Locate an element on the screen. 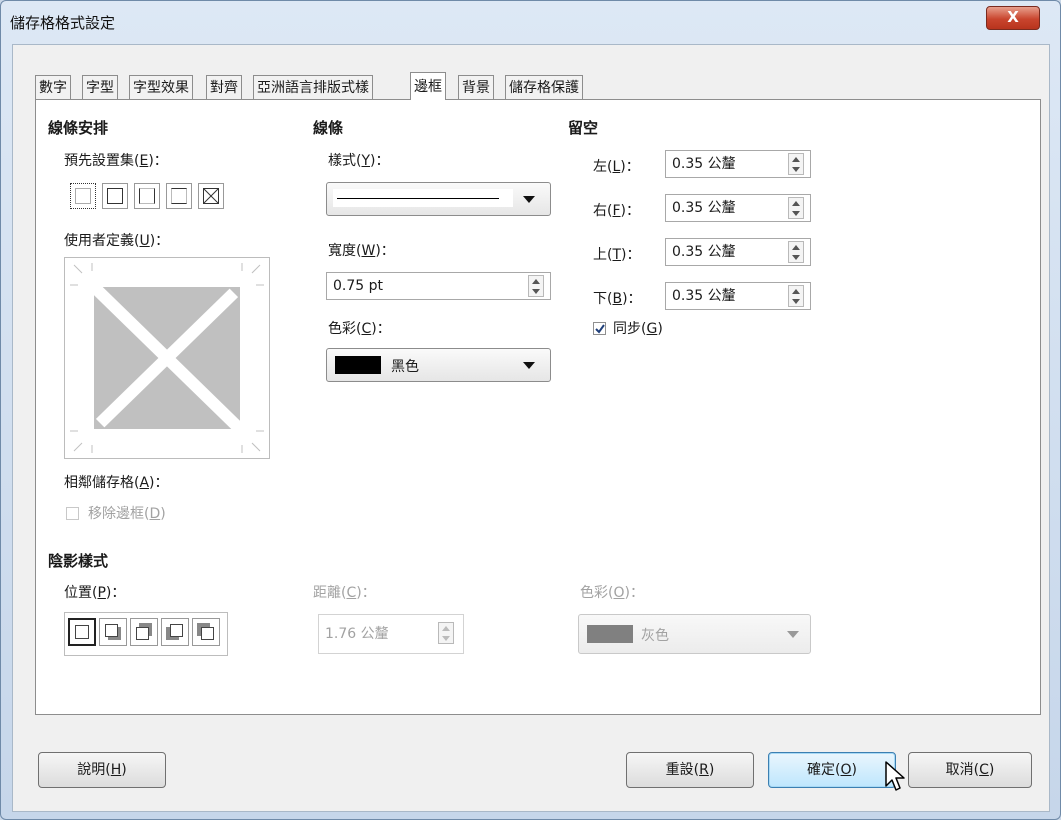 Image resolution: width=1061 pixels, height=820 pixels. window-title: 儲存格格式設定 is located at coordinates (63, 23).